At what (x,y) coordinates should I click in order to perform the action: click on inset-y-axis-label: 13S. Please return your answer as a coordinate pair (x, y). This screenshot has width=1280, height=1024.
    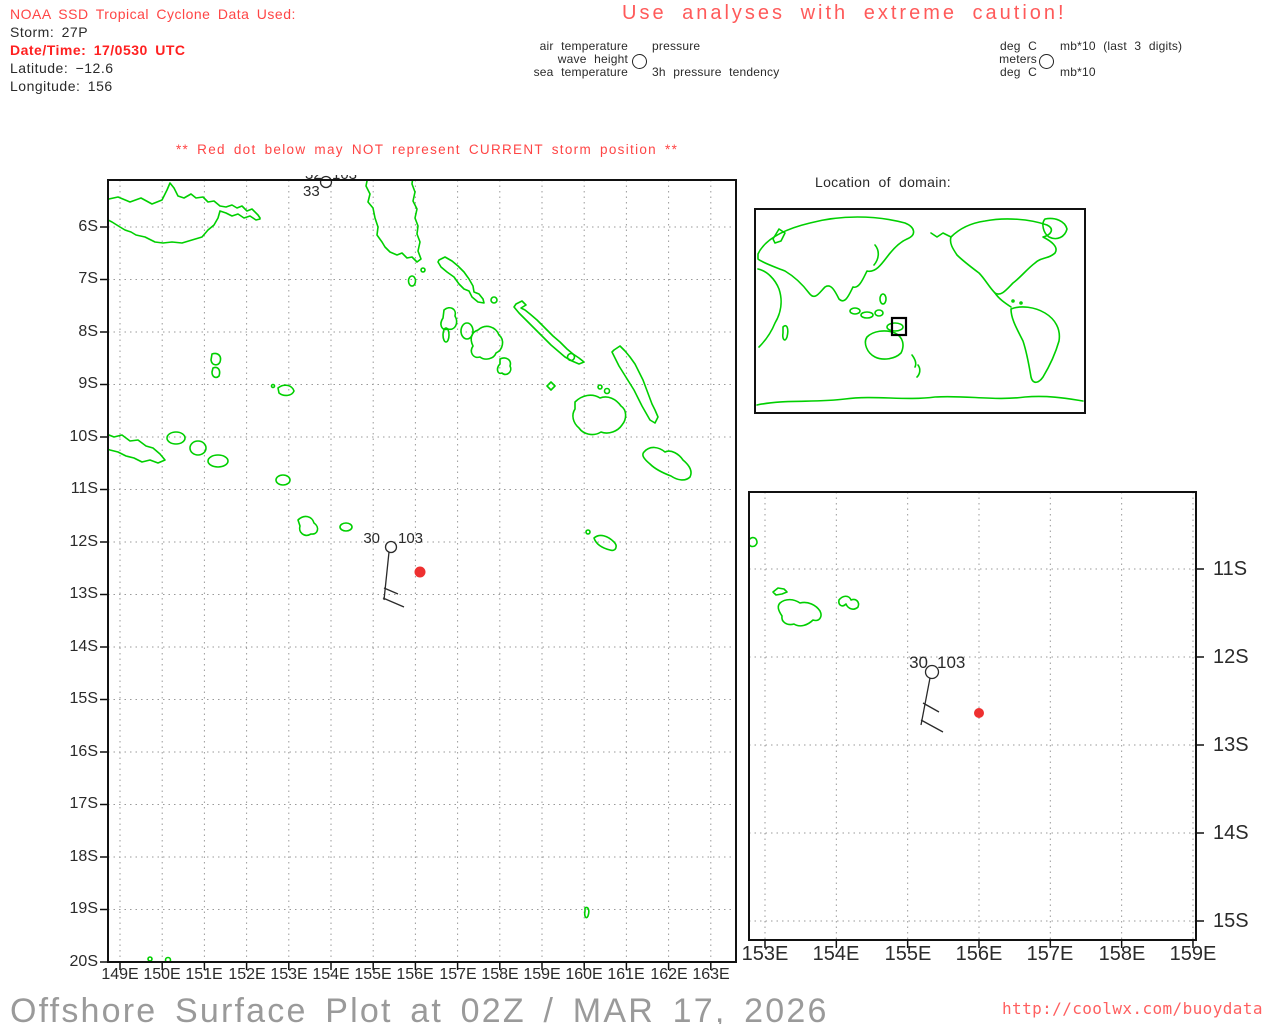
    Looking at the image, I should click on (1231, 745).